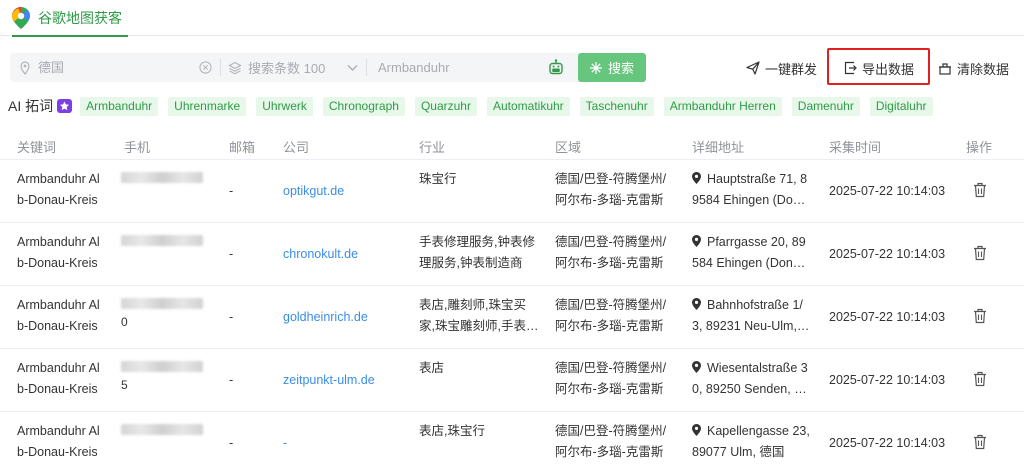 Image resolution: width=1024 pixels, height=474 pixels. What do you see at coordinates (207, 106) in the screenshot?
I see `ai-tag: Uhrenmarke` at bounding box center [207, 106].